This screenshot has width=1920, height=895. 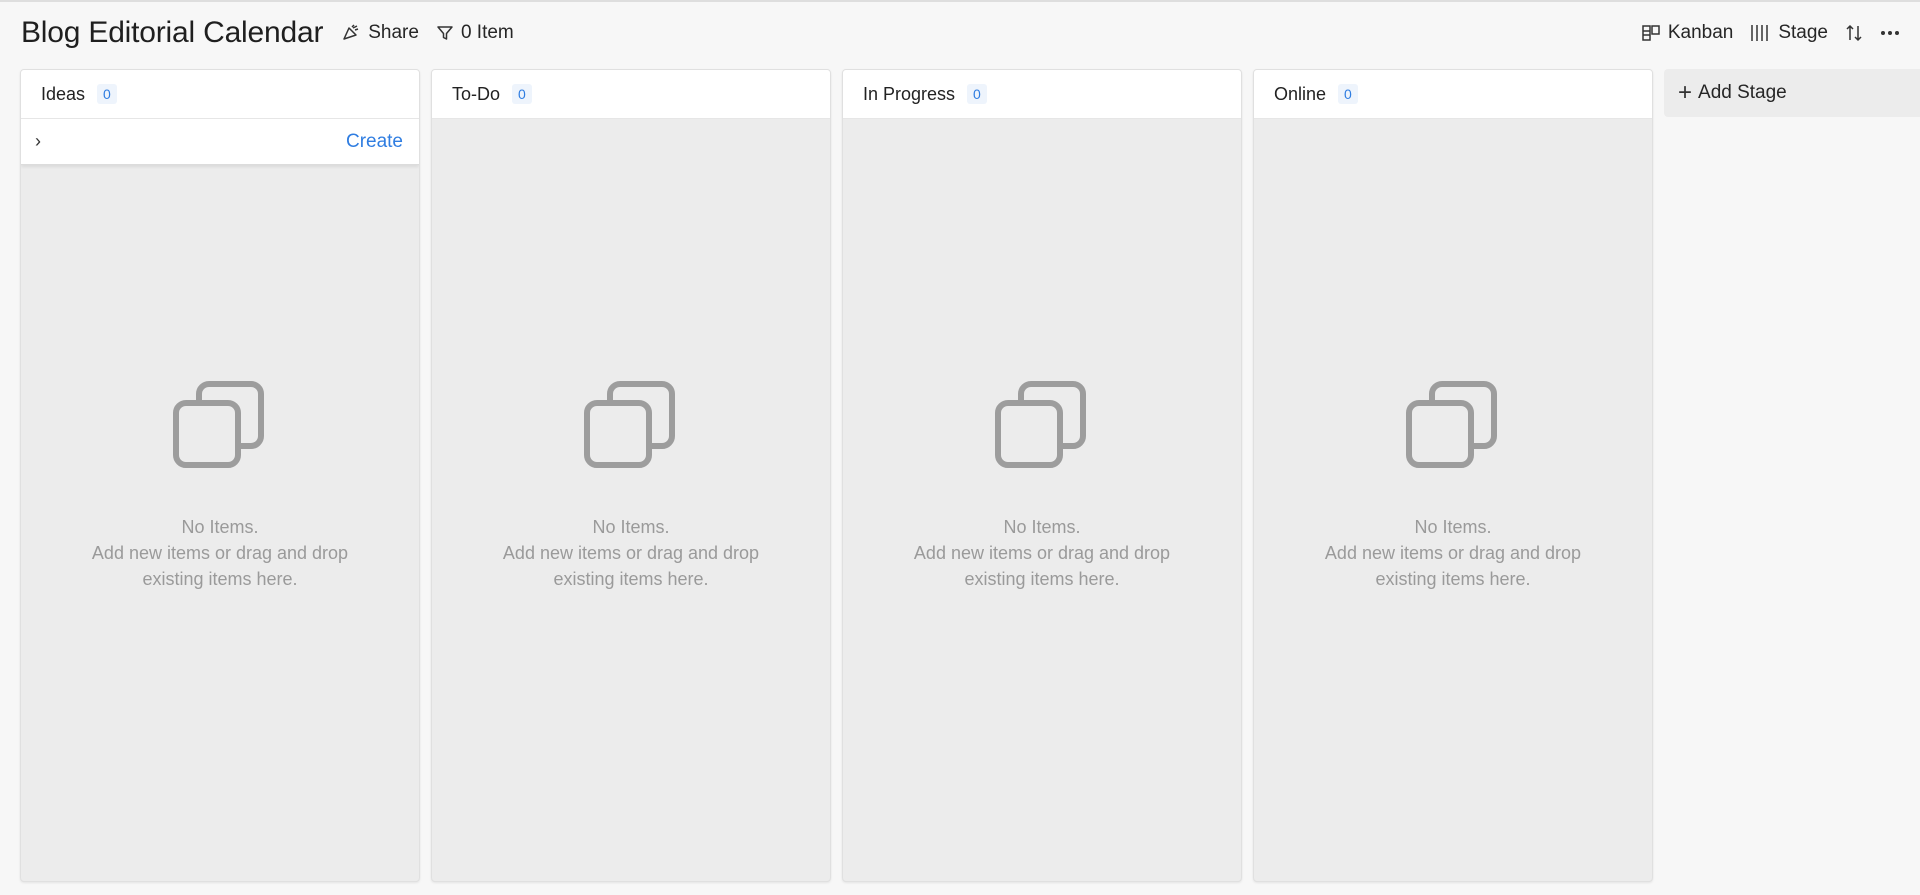 What do you see at coordinates (487, 32) in the screenshot?
I see `filter-label: 0 Item` at bounding box center [487, 32].